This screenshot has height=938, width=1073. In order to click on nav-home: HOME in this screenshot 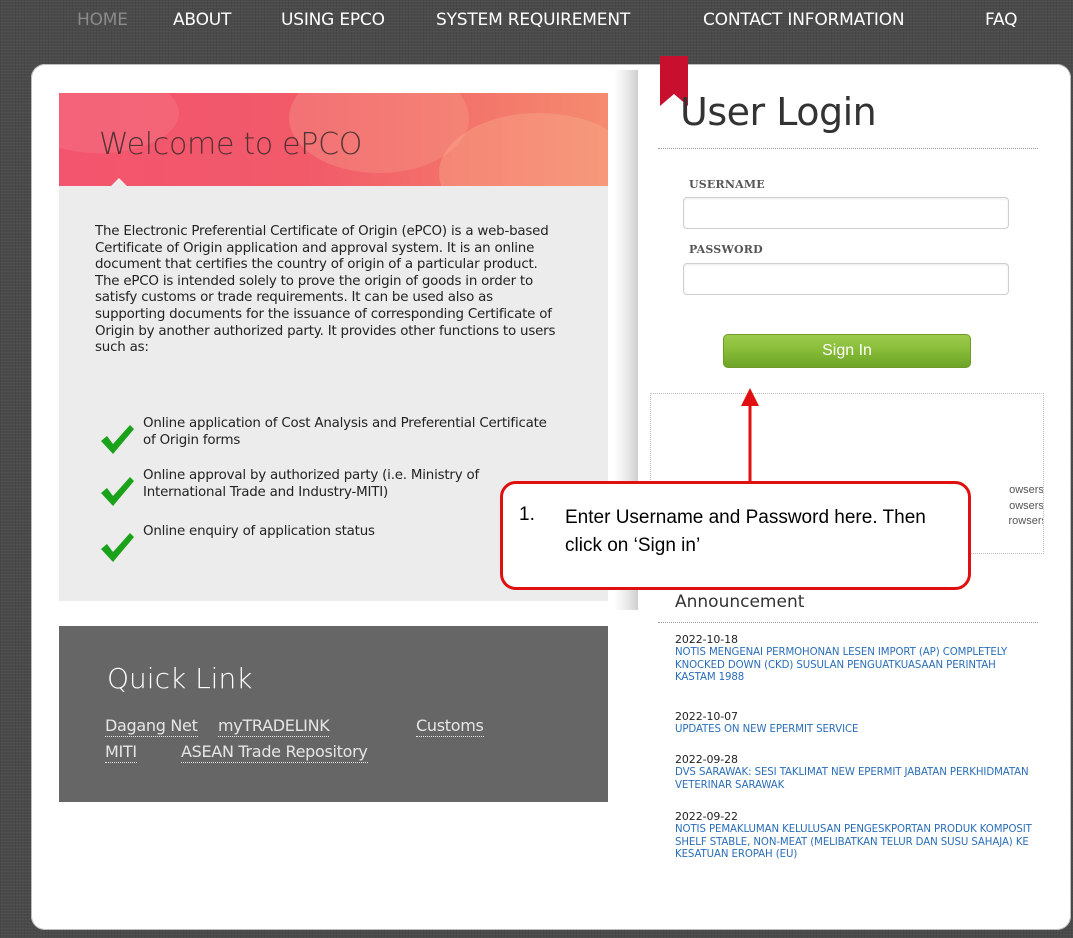, I will do `click(102, 20)`.